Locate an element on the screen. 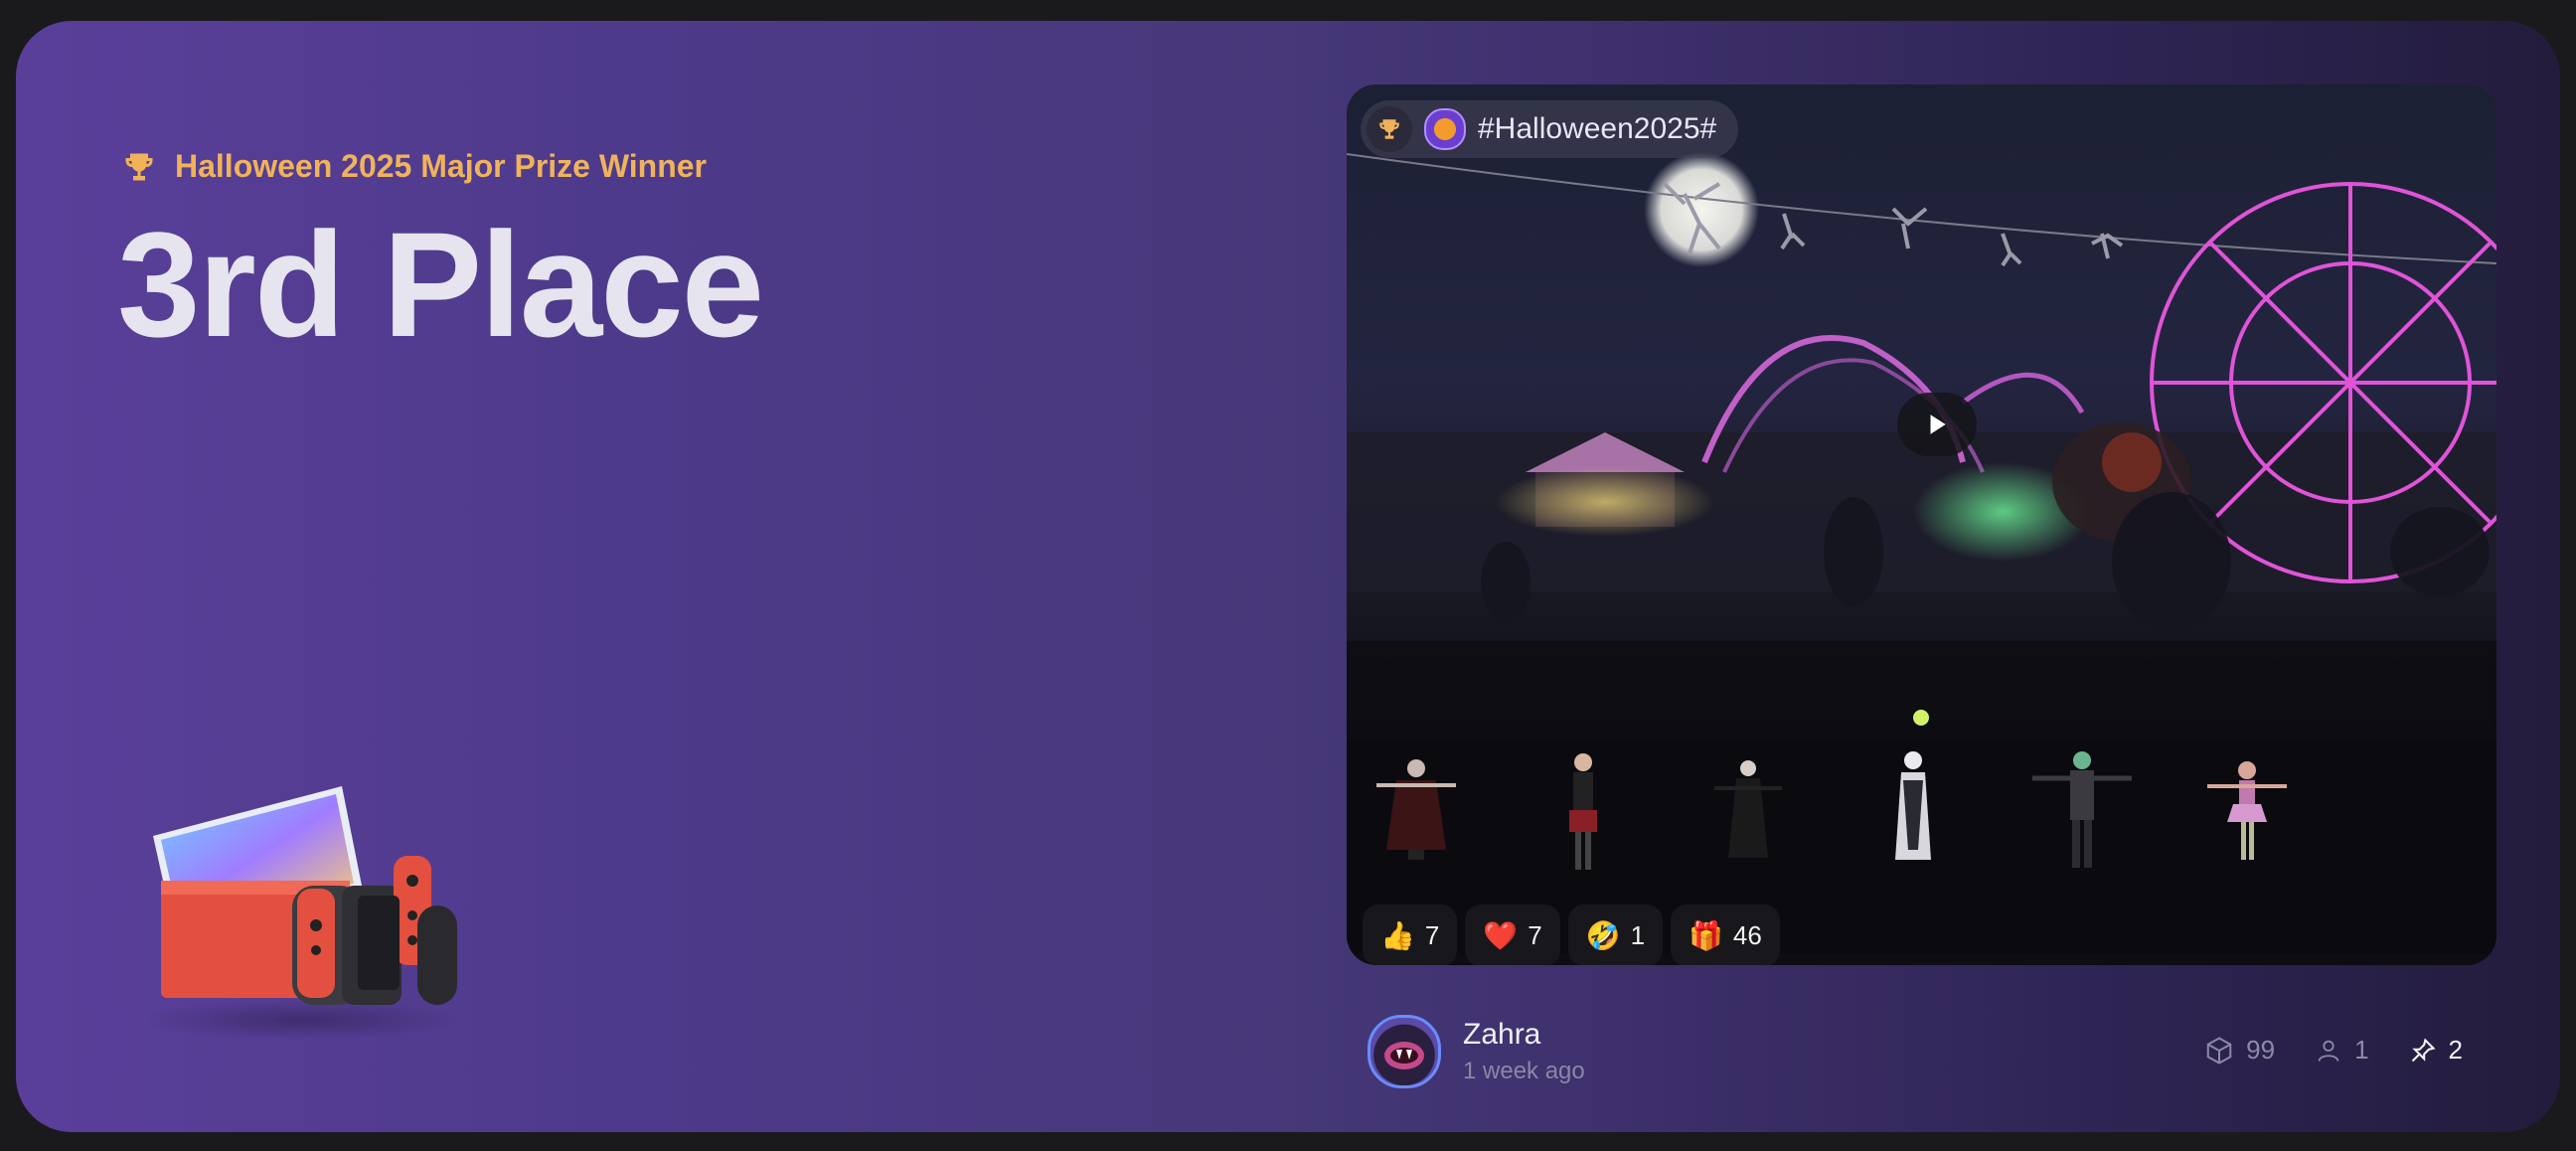 Image resolution: width=2576 pixels, height=1151 pixels. reaction-laugh: 🤣 1 is located at coordinates (1615, 934).